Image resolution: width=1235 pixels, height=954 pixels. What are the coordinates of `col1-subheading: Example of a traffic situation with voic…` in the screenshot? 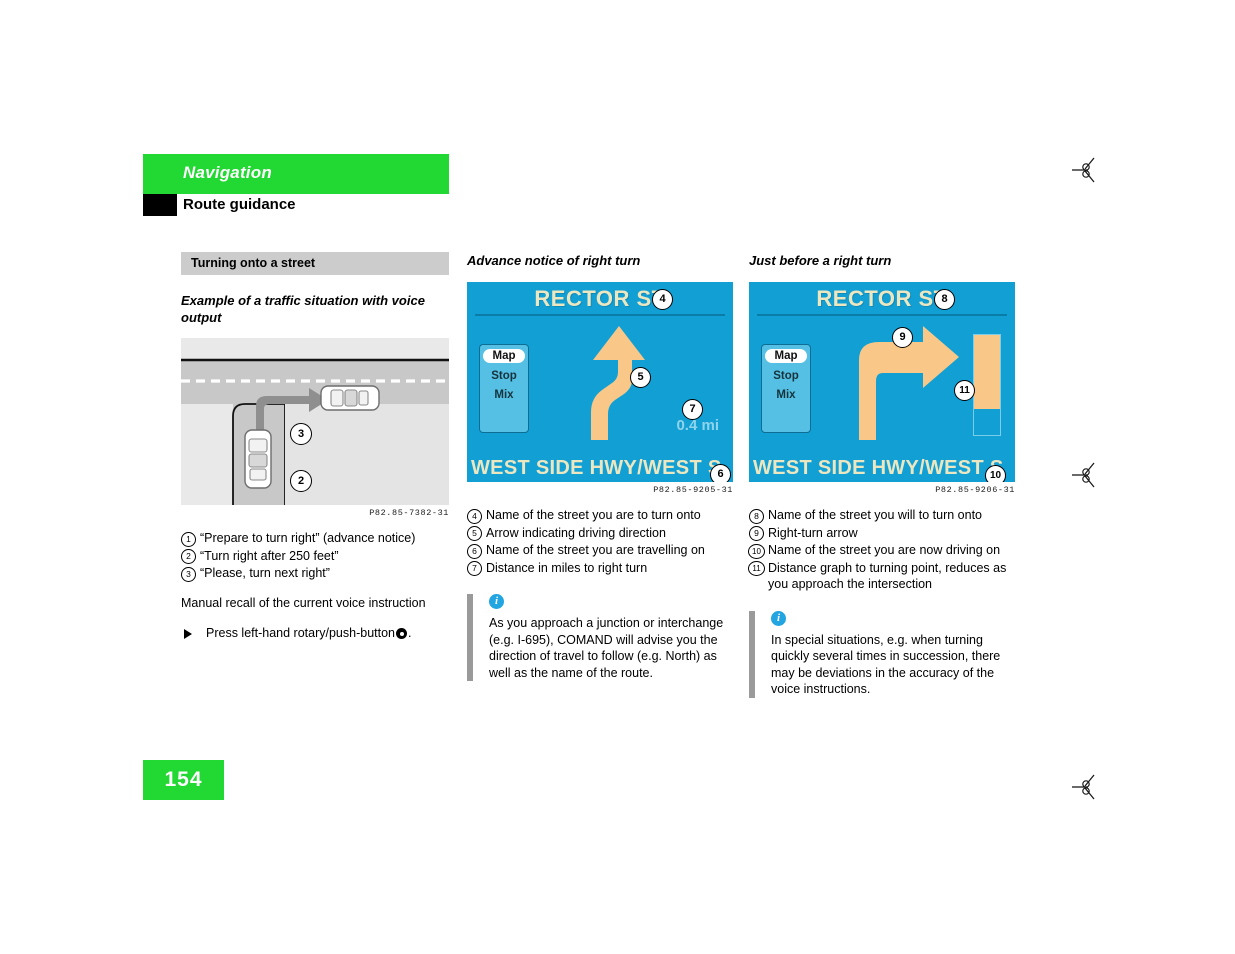 It's located at (303, 309).